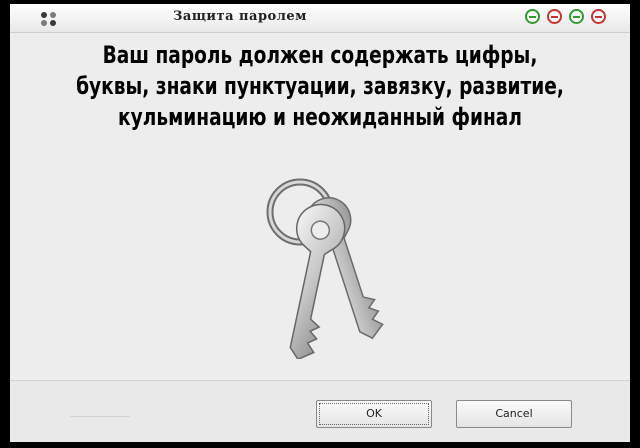 The height and width of the screenshot is (448, 640). What do you see at coordinates (565, 16) in the screenshot?
I see `window-controls` at bounding box center [565, 16].